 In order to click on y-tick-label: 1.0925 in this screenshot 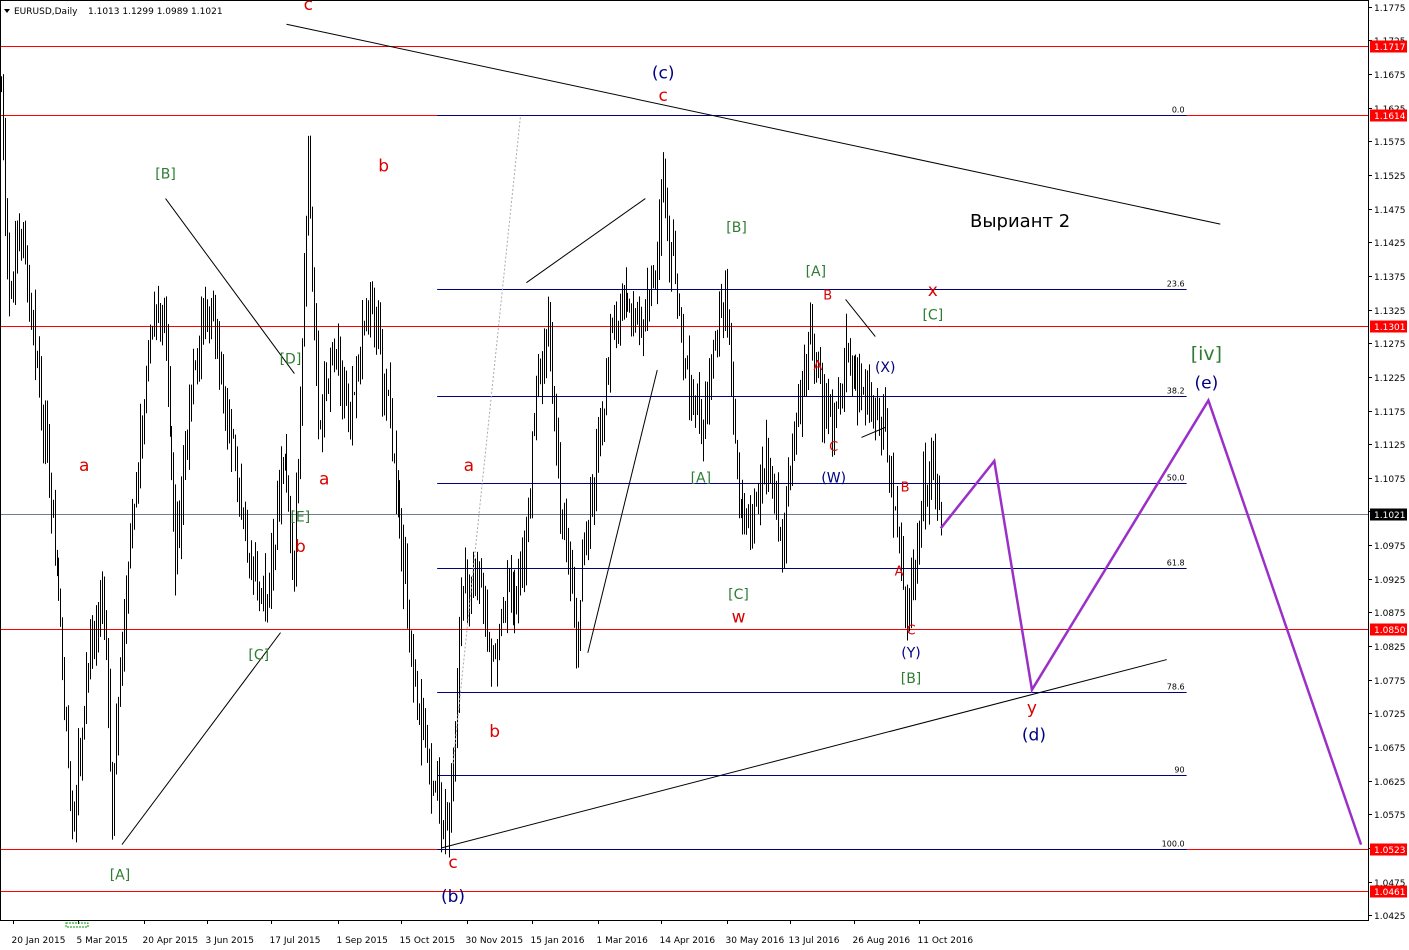, I will do `click(1390, 581)`.